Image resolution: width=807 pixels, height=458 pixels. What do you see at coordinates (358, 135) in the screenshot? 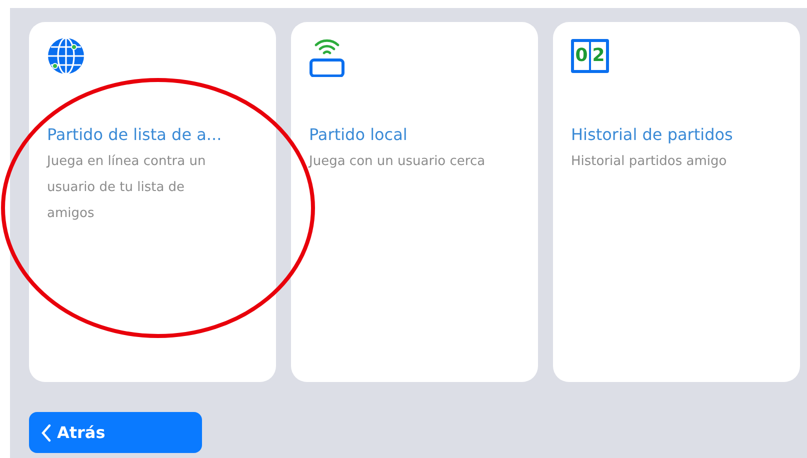
I see `card-title: Partido local` at bounding box center [358, 135].